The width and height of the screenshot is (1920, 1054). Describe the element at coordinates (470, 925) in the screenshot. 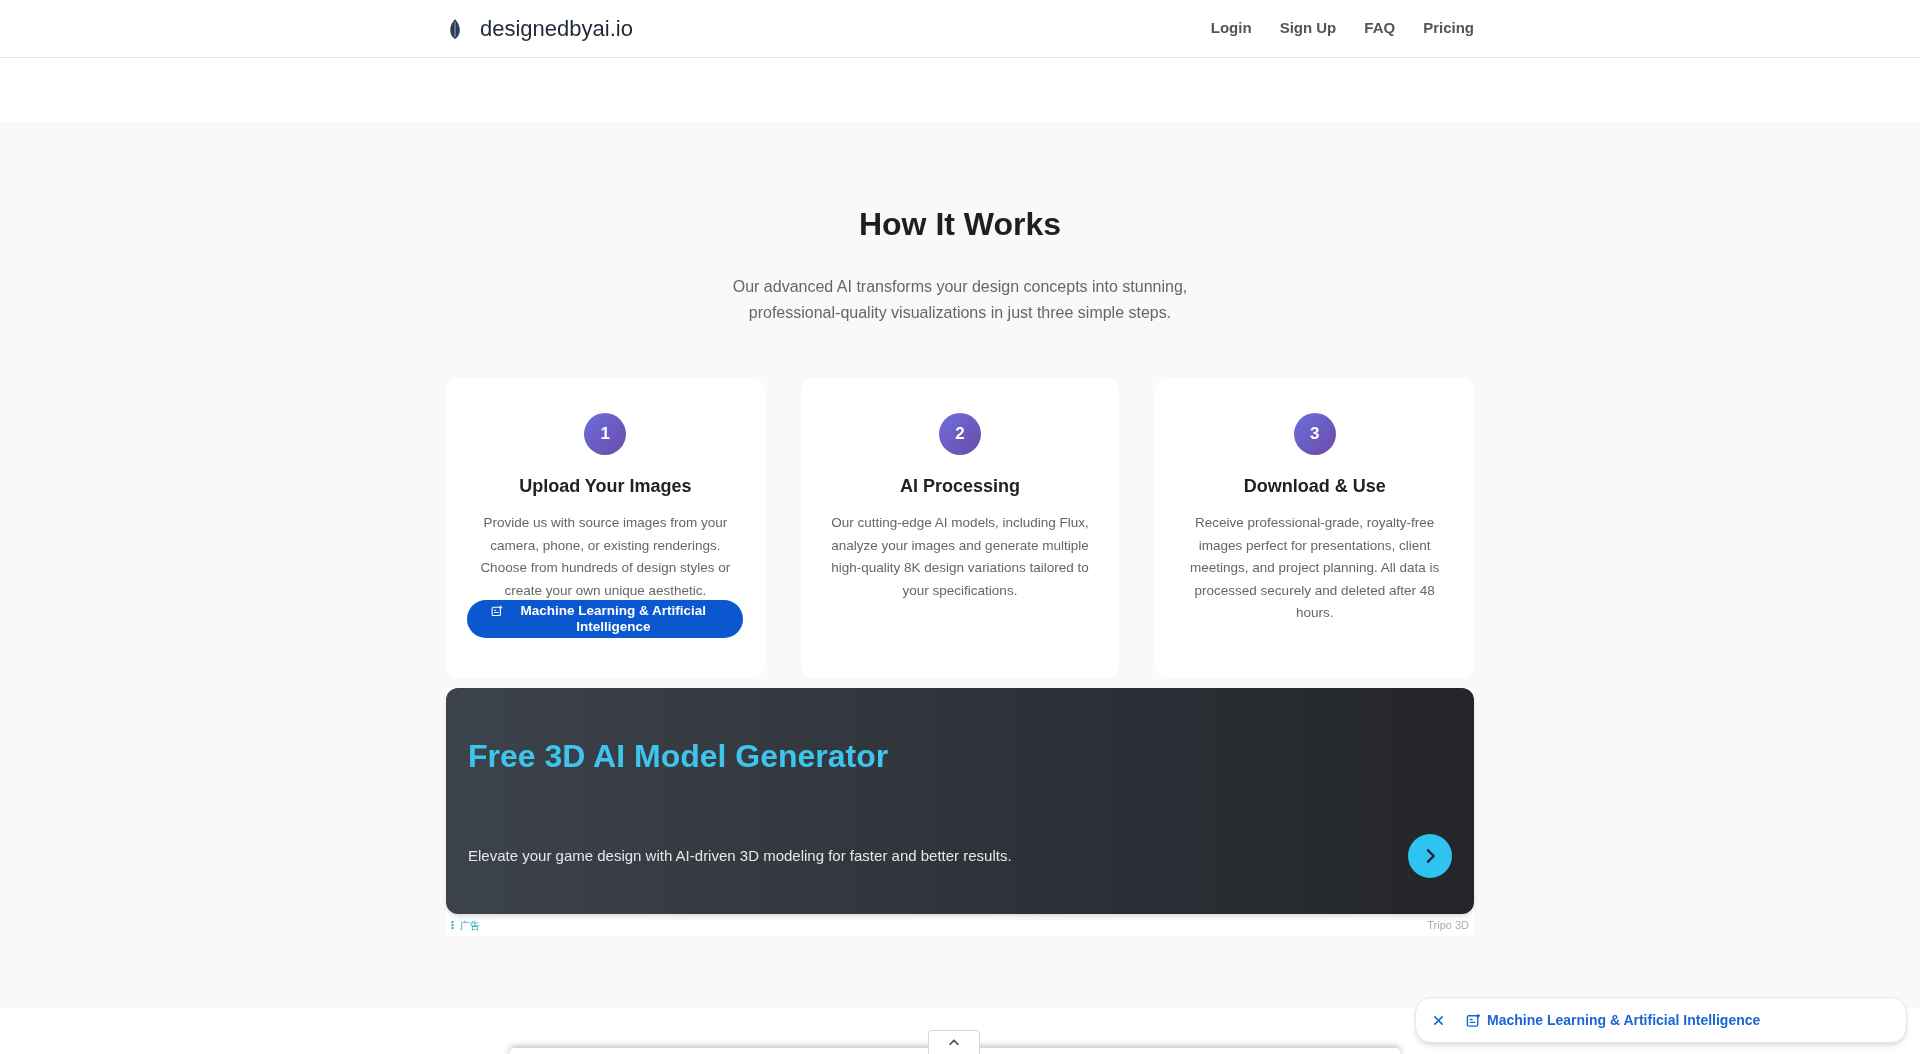

I see `ad-label: 广告` at that location.